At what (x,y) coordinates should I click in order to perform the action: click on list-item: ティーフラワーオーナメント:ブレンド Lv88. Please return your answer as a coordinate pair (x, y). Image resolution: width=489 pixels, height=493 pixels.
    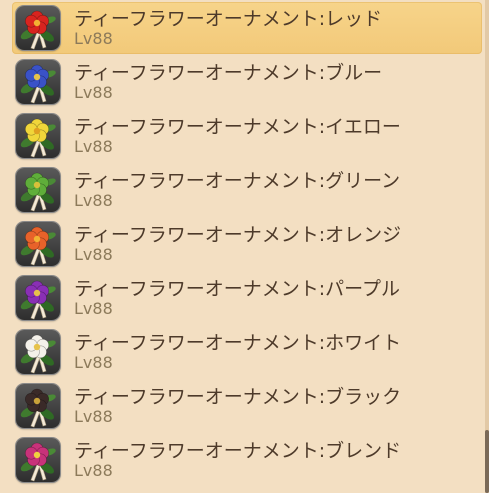
    Looking at the image, I should click on (247, 460).